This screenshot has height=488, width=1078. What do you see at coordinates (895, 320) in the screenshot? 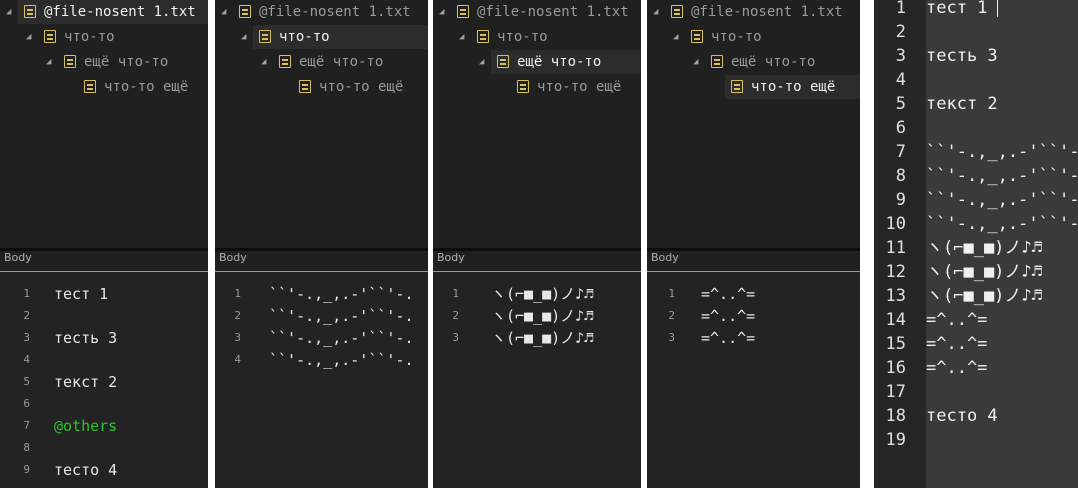
I see `editor-line-number: 14` at bounding box center [895, 320].